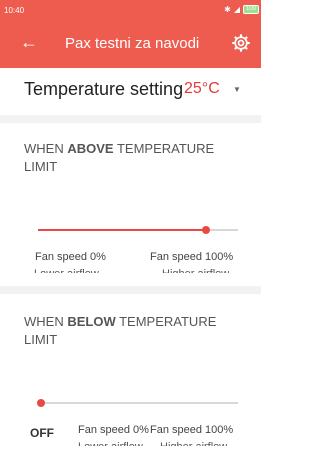 The height and width of the screenshot is (461, 320). I want to click on below-limit-title: WHEN BELOW TEMPERATURE LIMIT, so click(131, 331).